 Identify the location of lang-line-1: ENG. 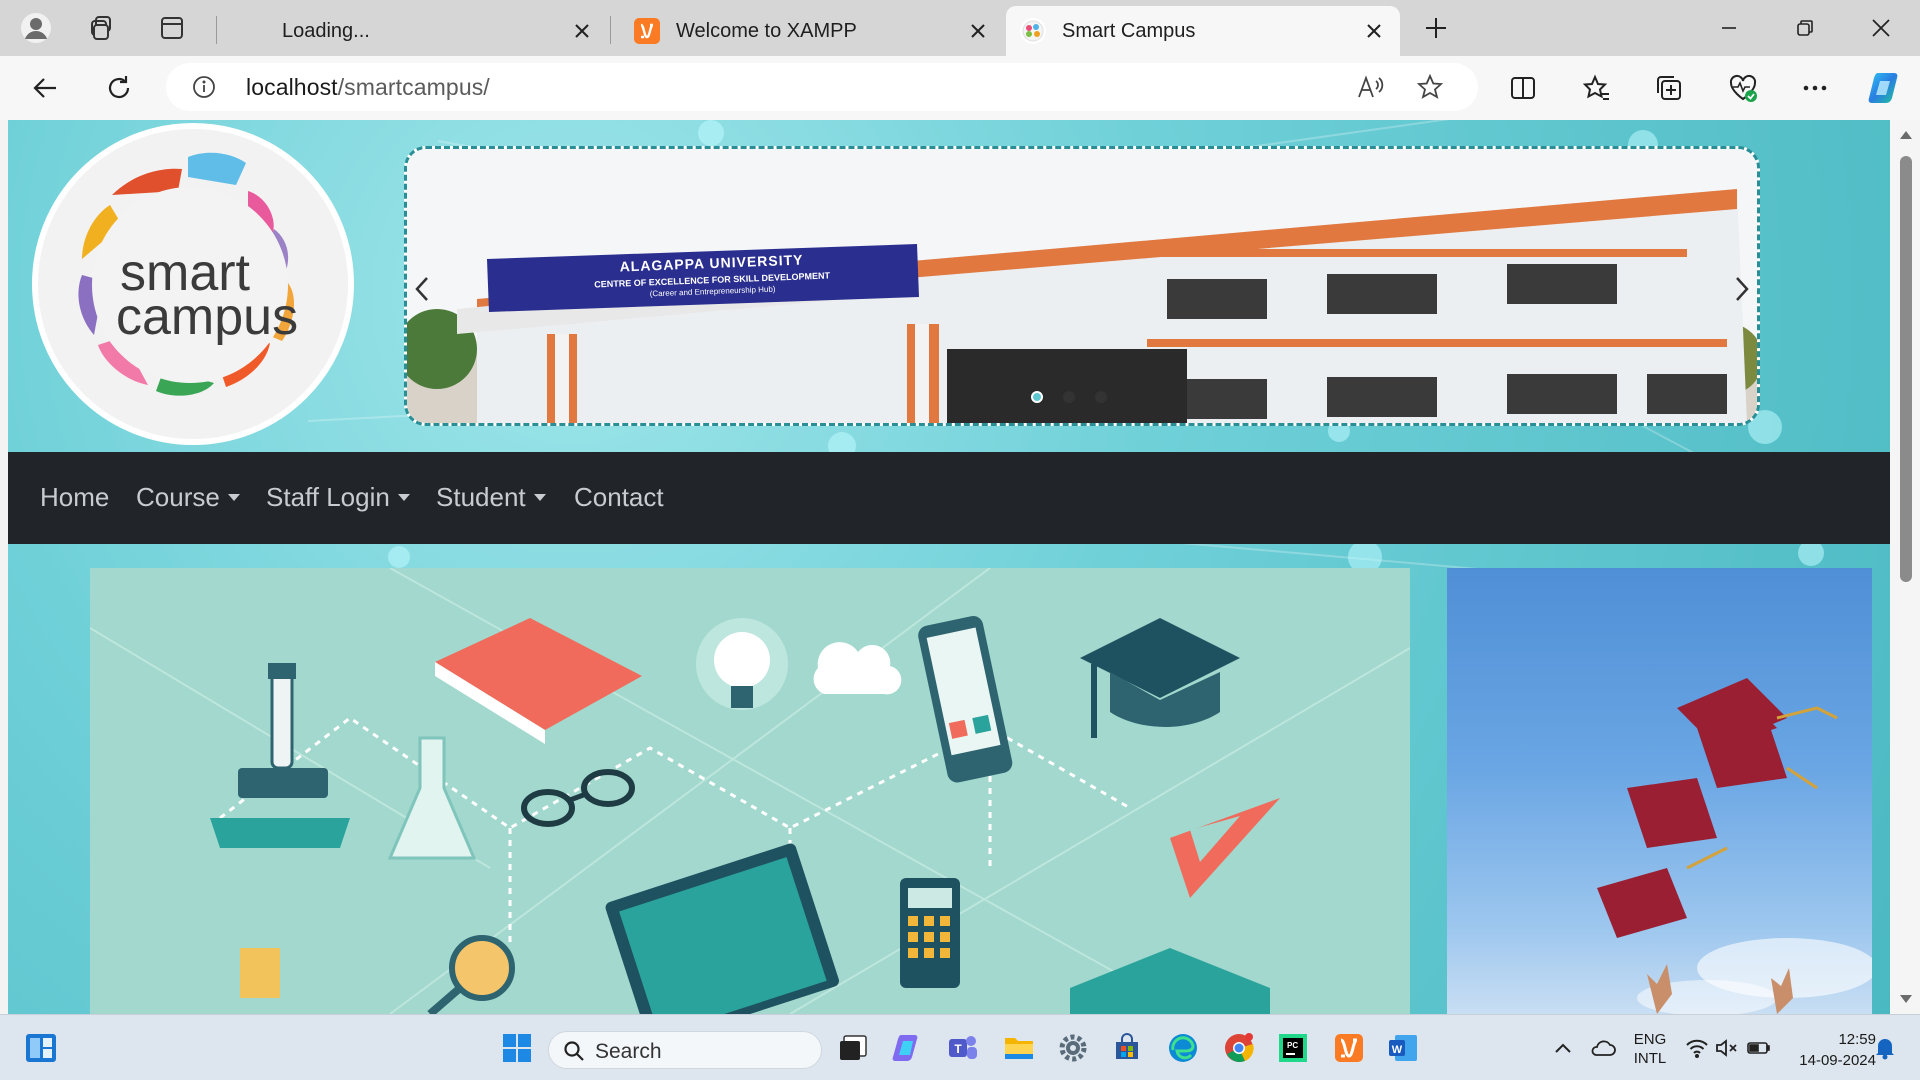
(1650, 1039).